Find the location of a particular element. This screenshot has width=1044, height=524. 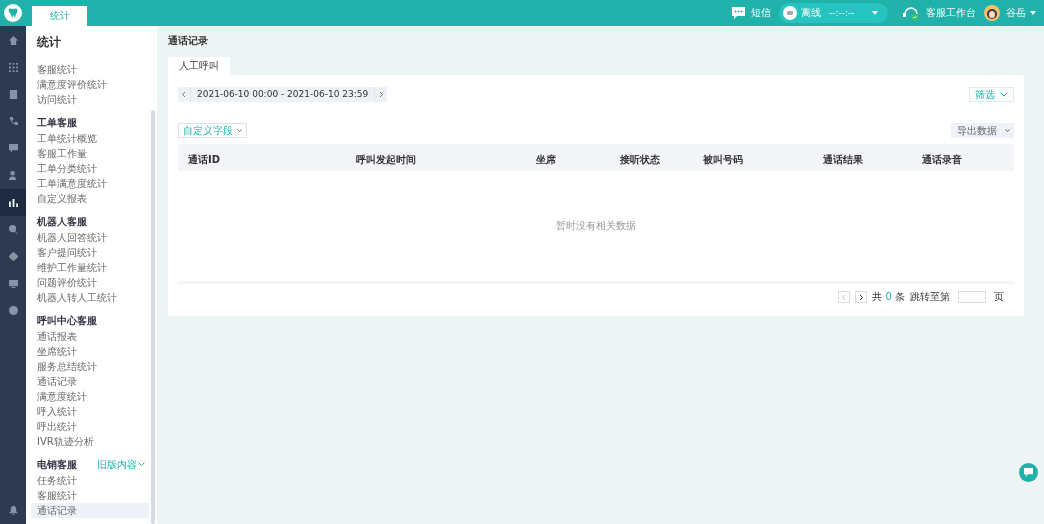

sidebar-item: 工单统计概览 is located at coordinates (90, 138).